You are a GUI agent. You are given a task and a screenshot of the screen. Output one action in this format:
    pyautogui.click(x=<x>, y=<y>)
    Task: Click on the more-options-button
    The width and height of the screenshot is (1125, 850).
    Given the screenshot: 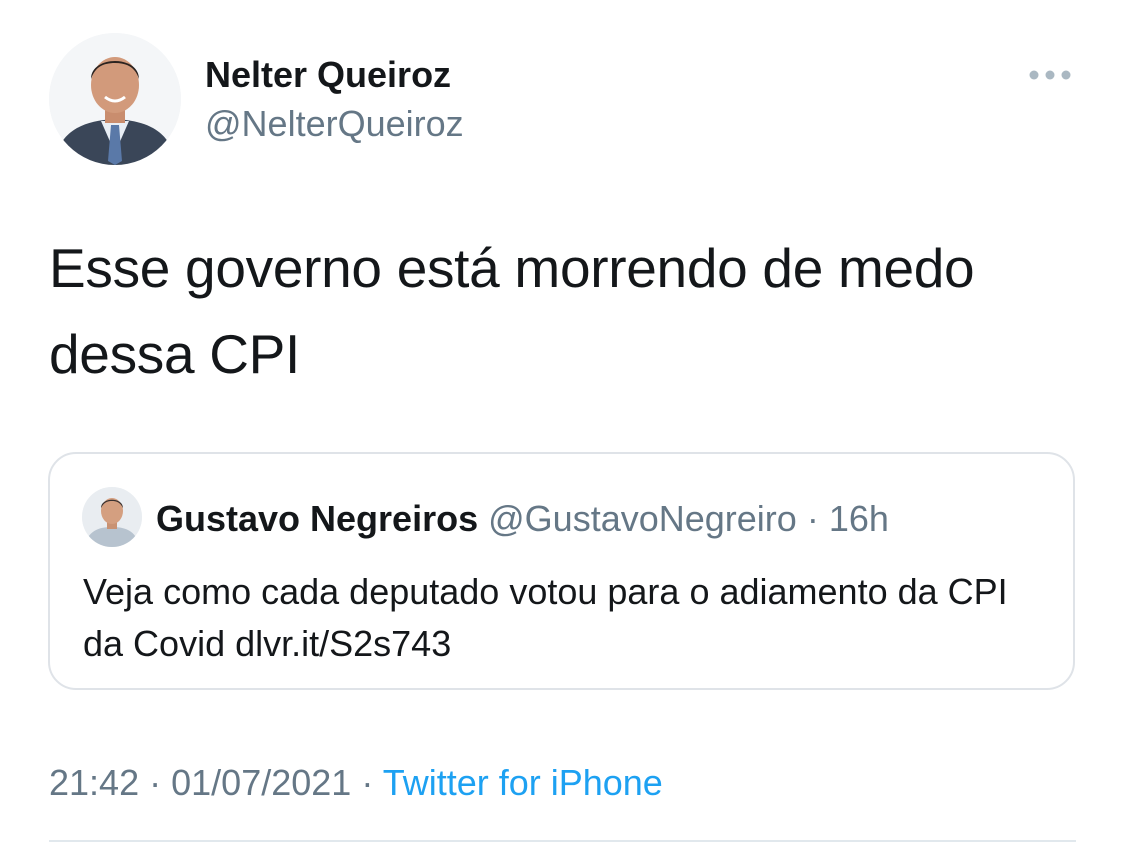 What is the action you would take?
    pyautogui.click(x=1050, y=75)
    